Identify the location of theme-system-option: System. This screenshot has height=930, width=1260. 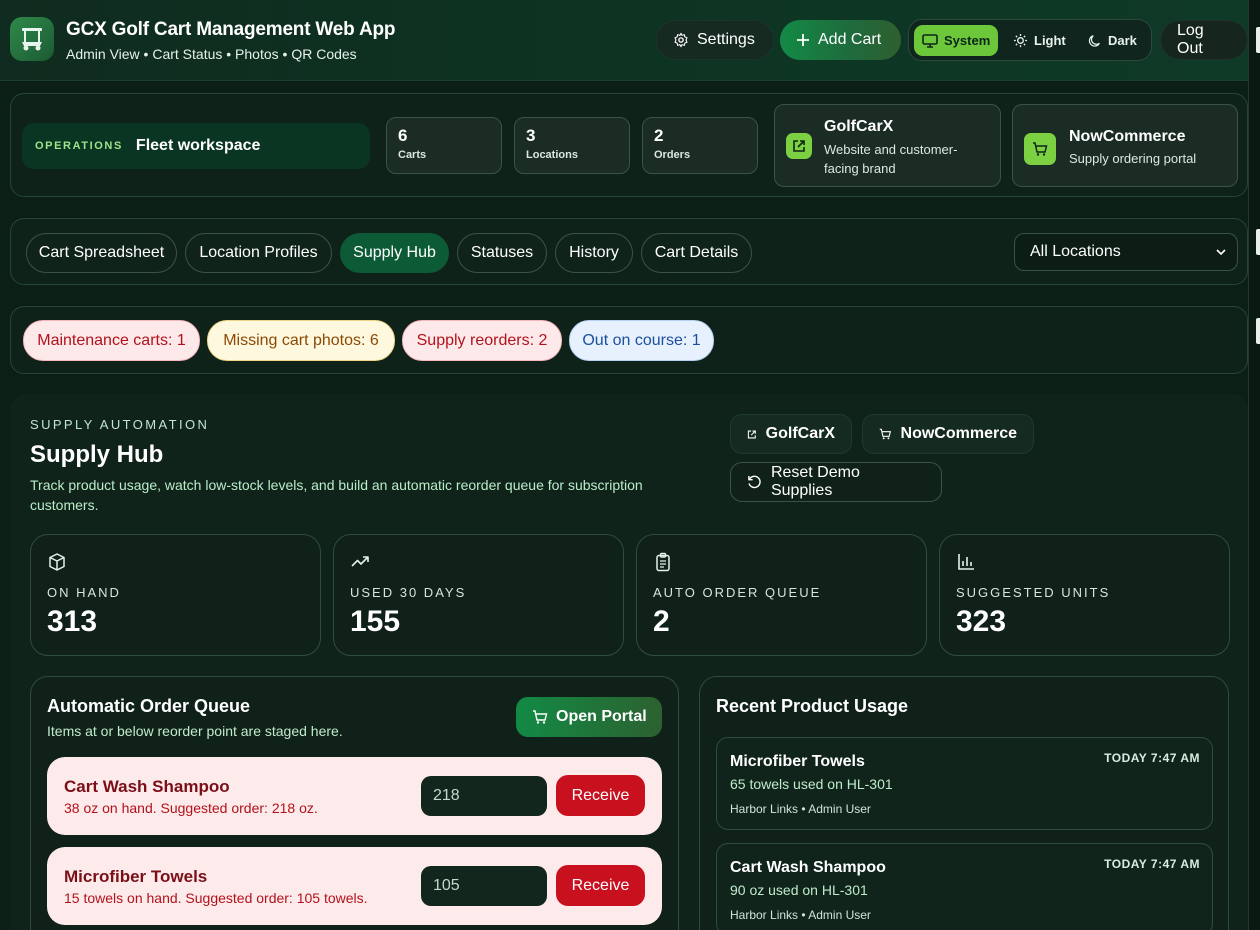
(956, 40).